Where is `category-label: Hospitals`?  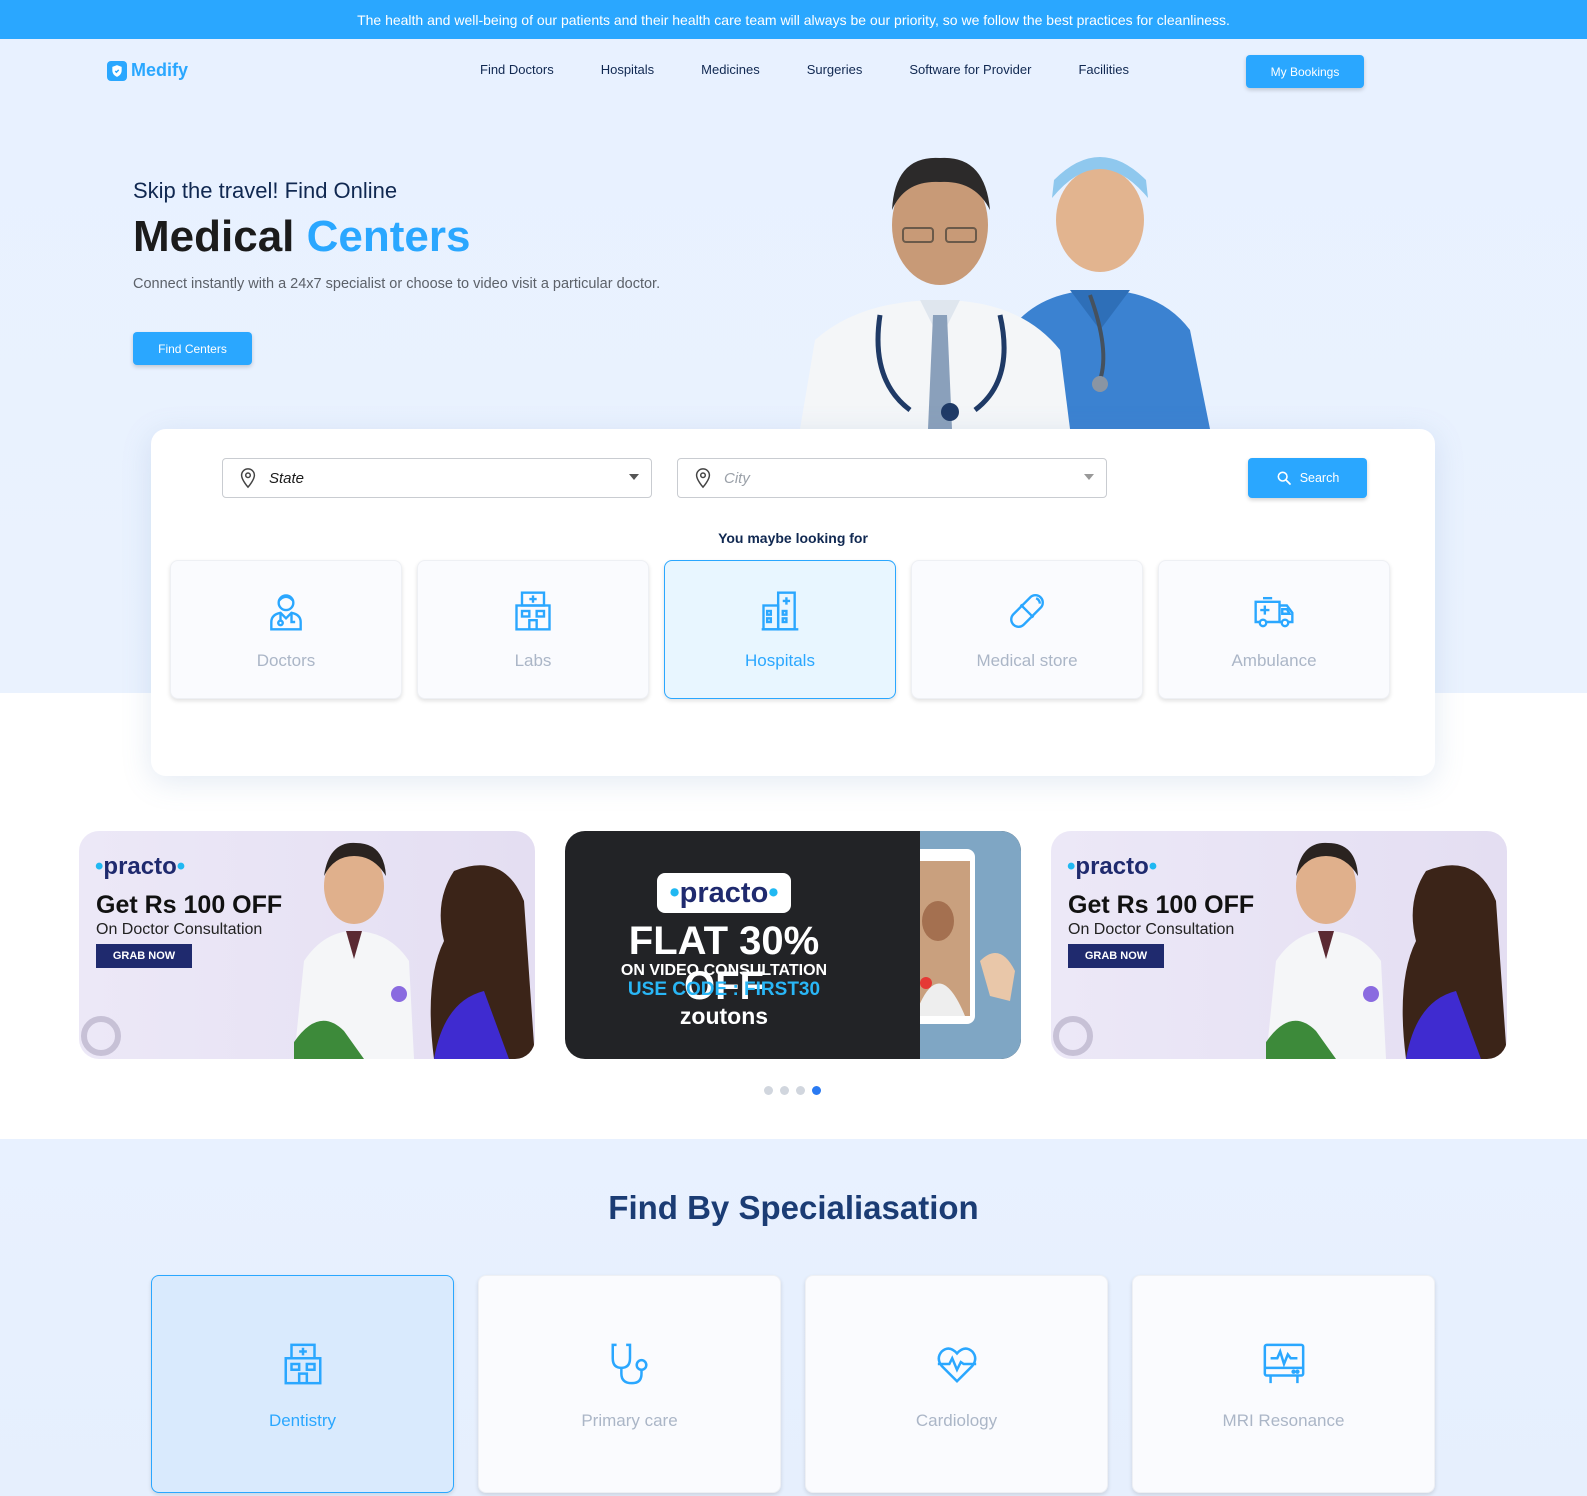
category-label: Hospitals is located at coordinates (780, 660).